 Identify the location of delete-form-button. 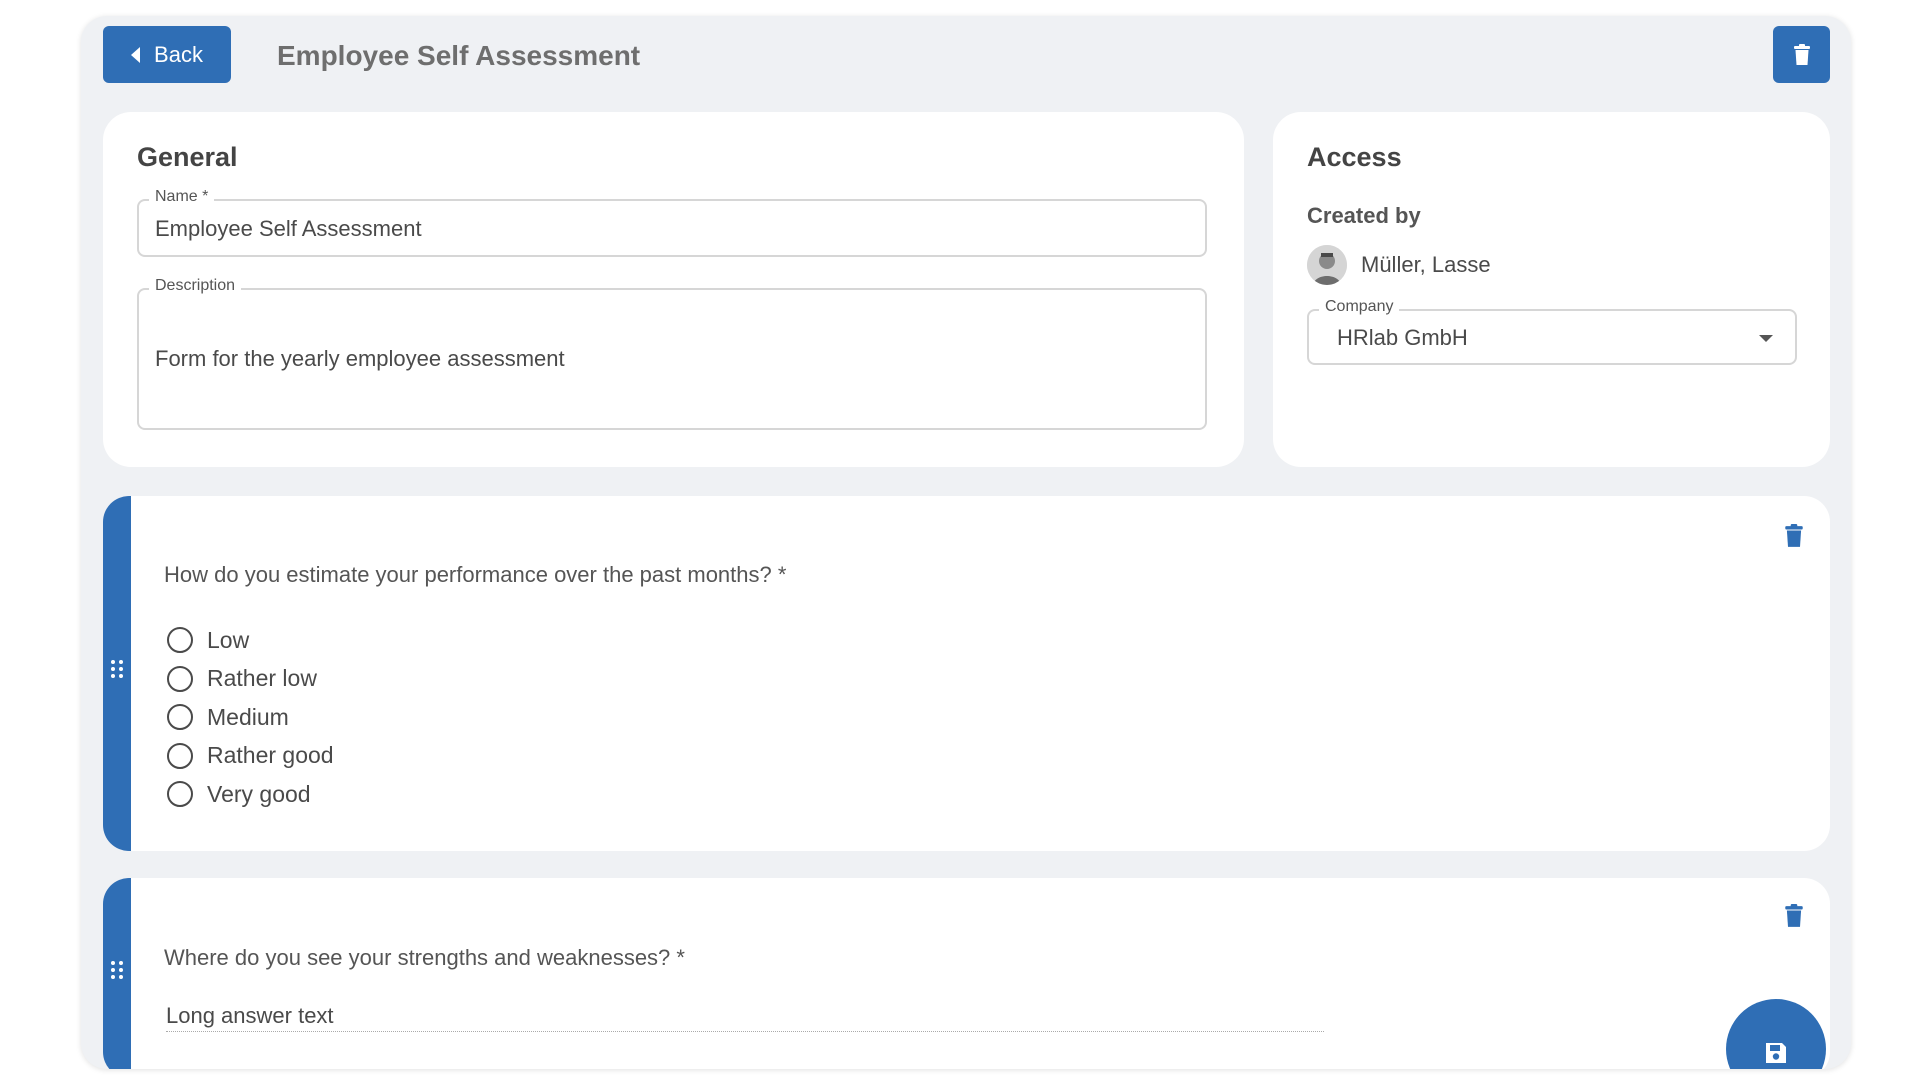
(1801, 54).